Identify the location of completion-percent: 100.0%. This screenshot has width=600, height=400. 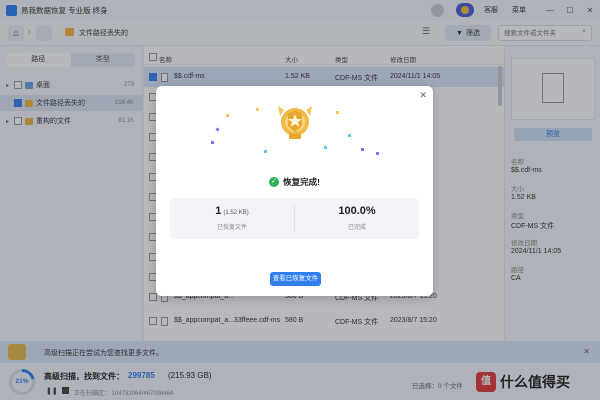
(357, 211).